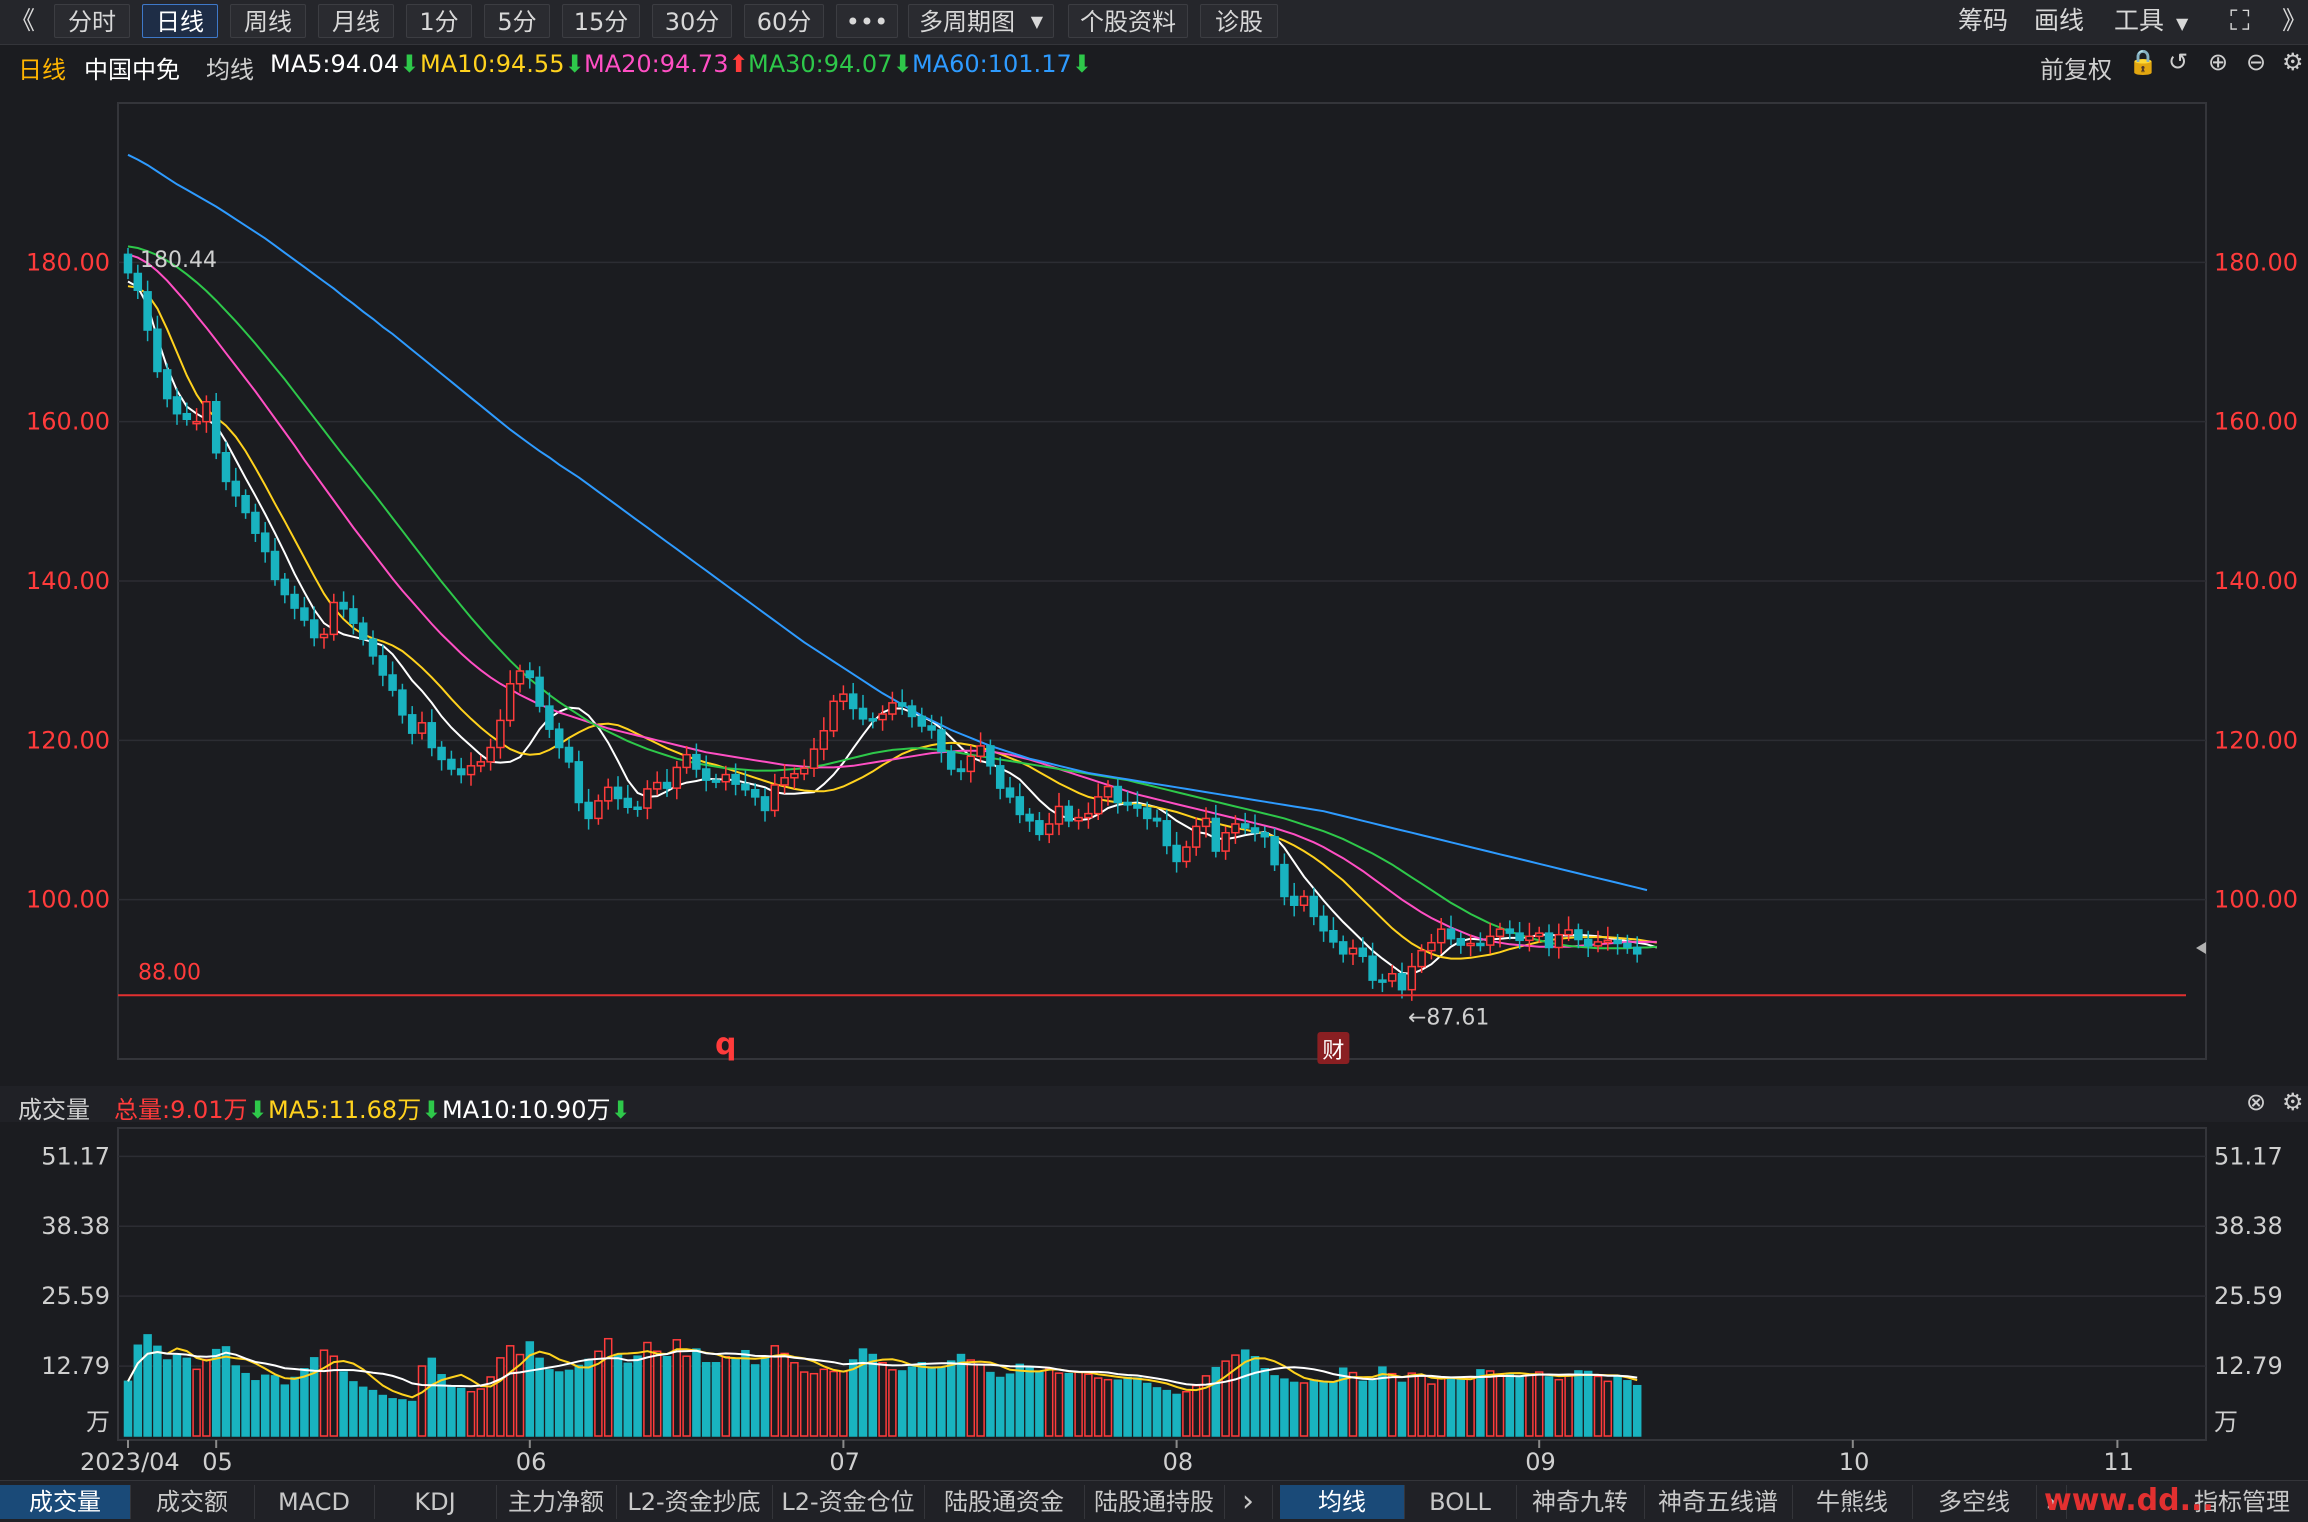  I want to click on tab-l2-position: L2-资金仓位, so click(848, 1502).